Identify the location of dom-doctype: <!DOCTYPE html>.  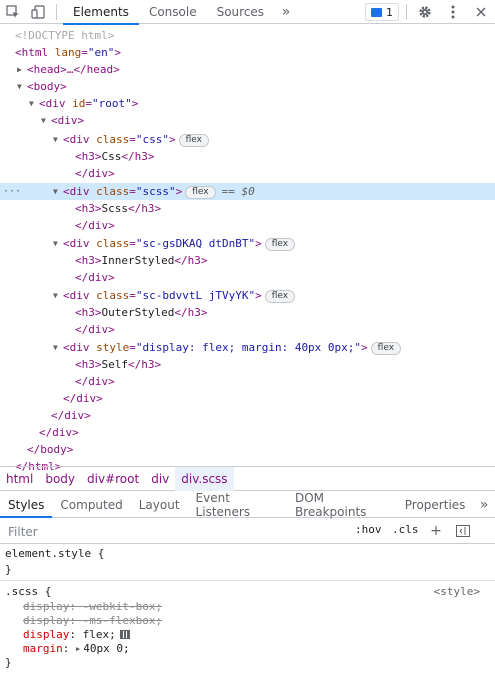
(247, 35).